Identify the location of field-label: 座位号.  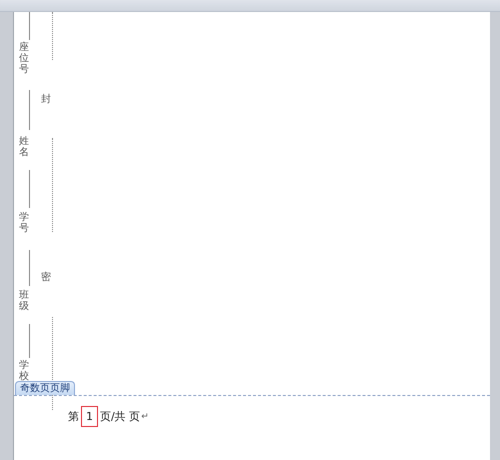
(24, 58).